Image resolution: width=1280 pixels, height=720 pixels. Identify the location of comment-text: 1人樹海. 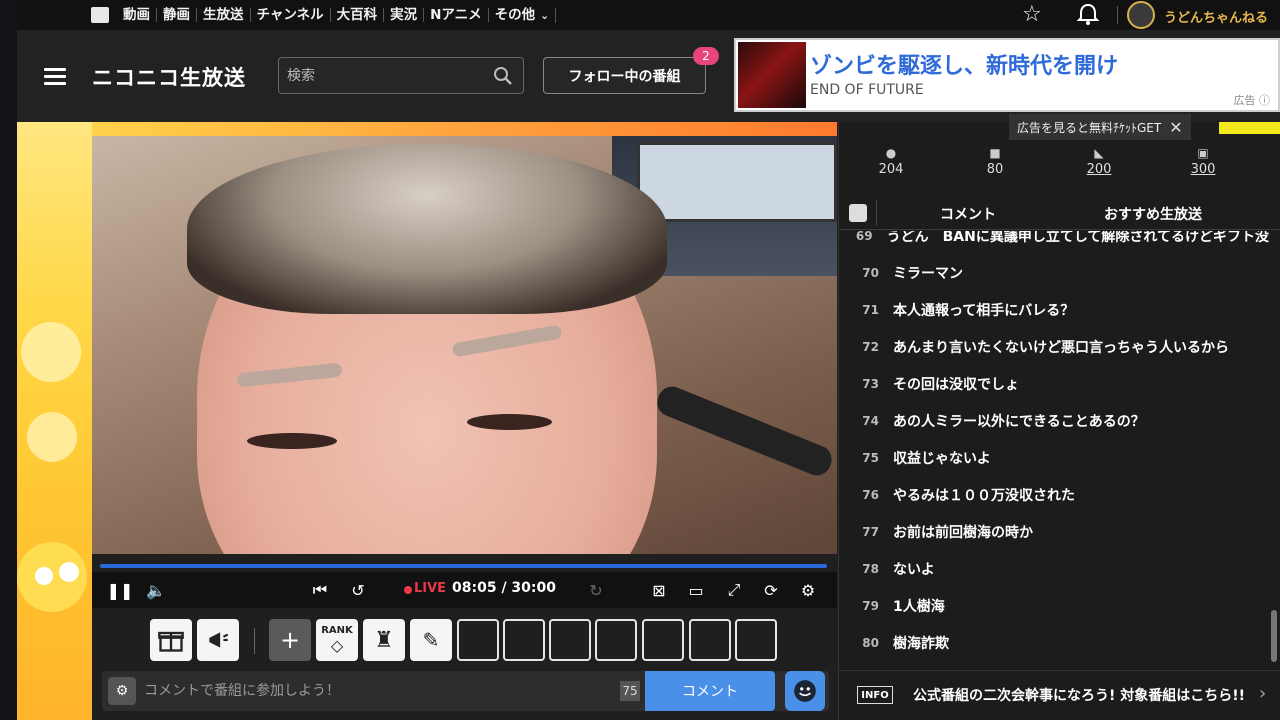
(919, 606).